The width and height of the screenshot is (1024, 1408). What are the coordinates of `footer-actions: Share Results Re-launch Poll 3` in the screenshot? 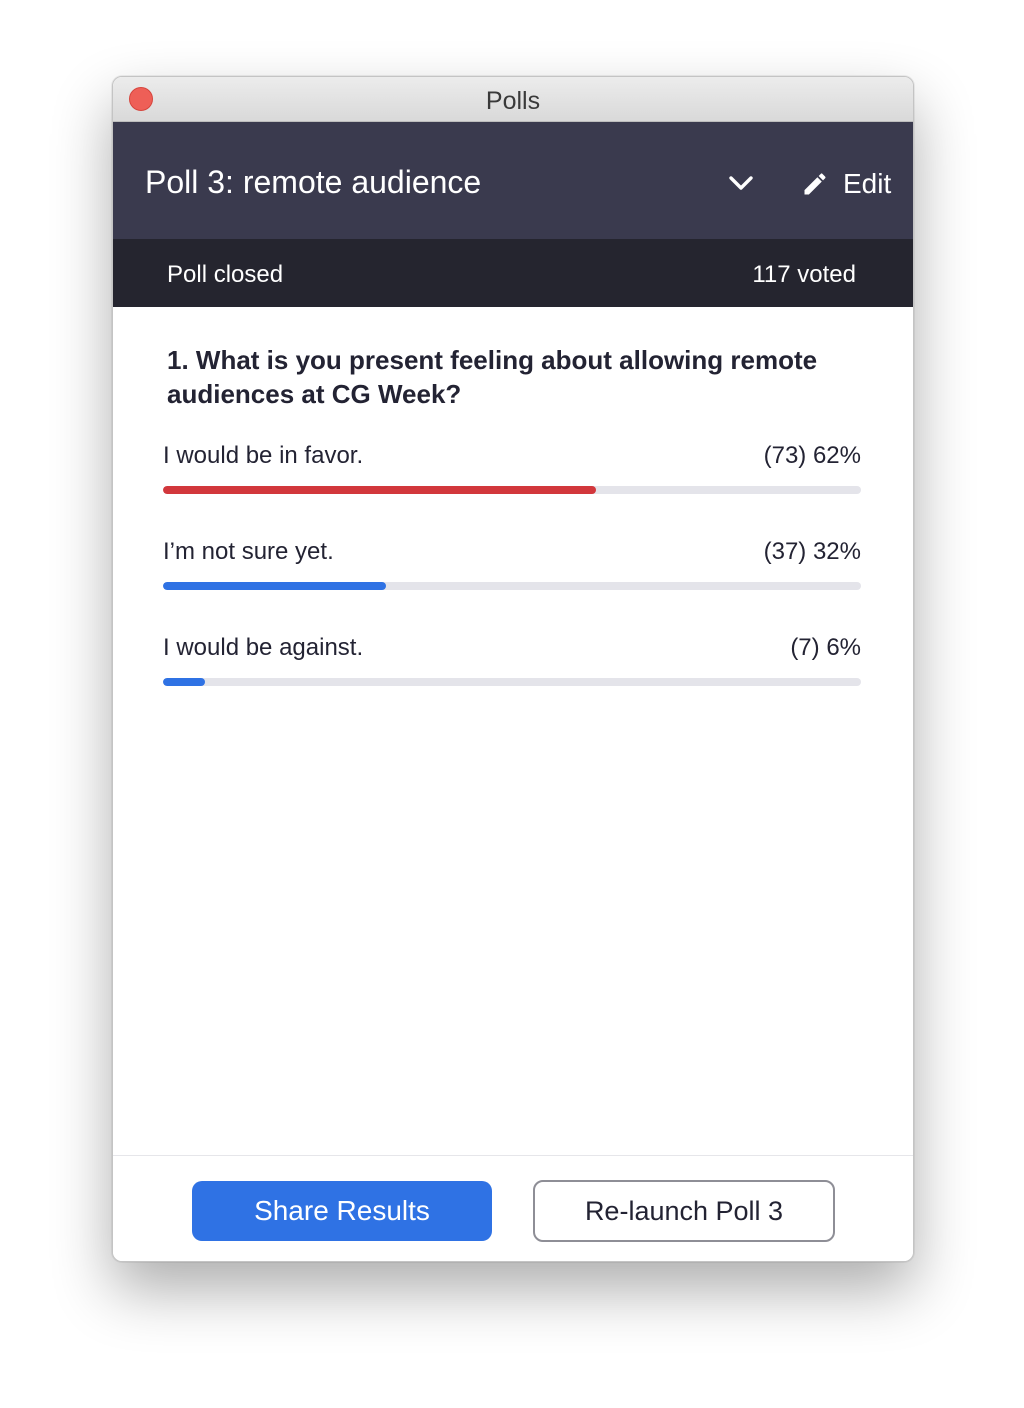 It's located at (513, 1208).